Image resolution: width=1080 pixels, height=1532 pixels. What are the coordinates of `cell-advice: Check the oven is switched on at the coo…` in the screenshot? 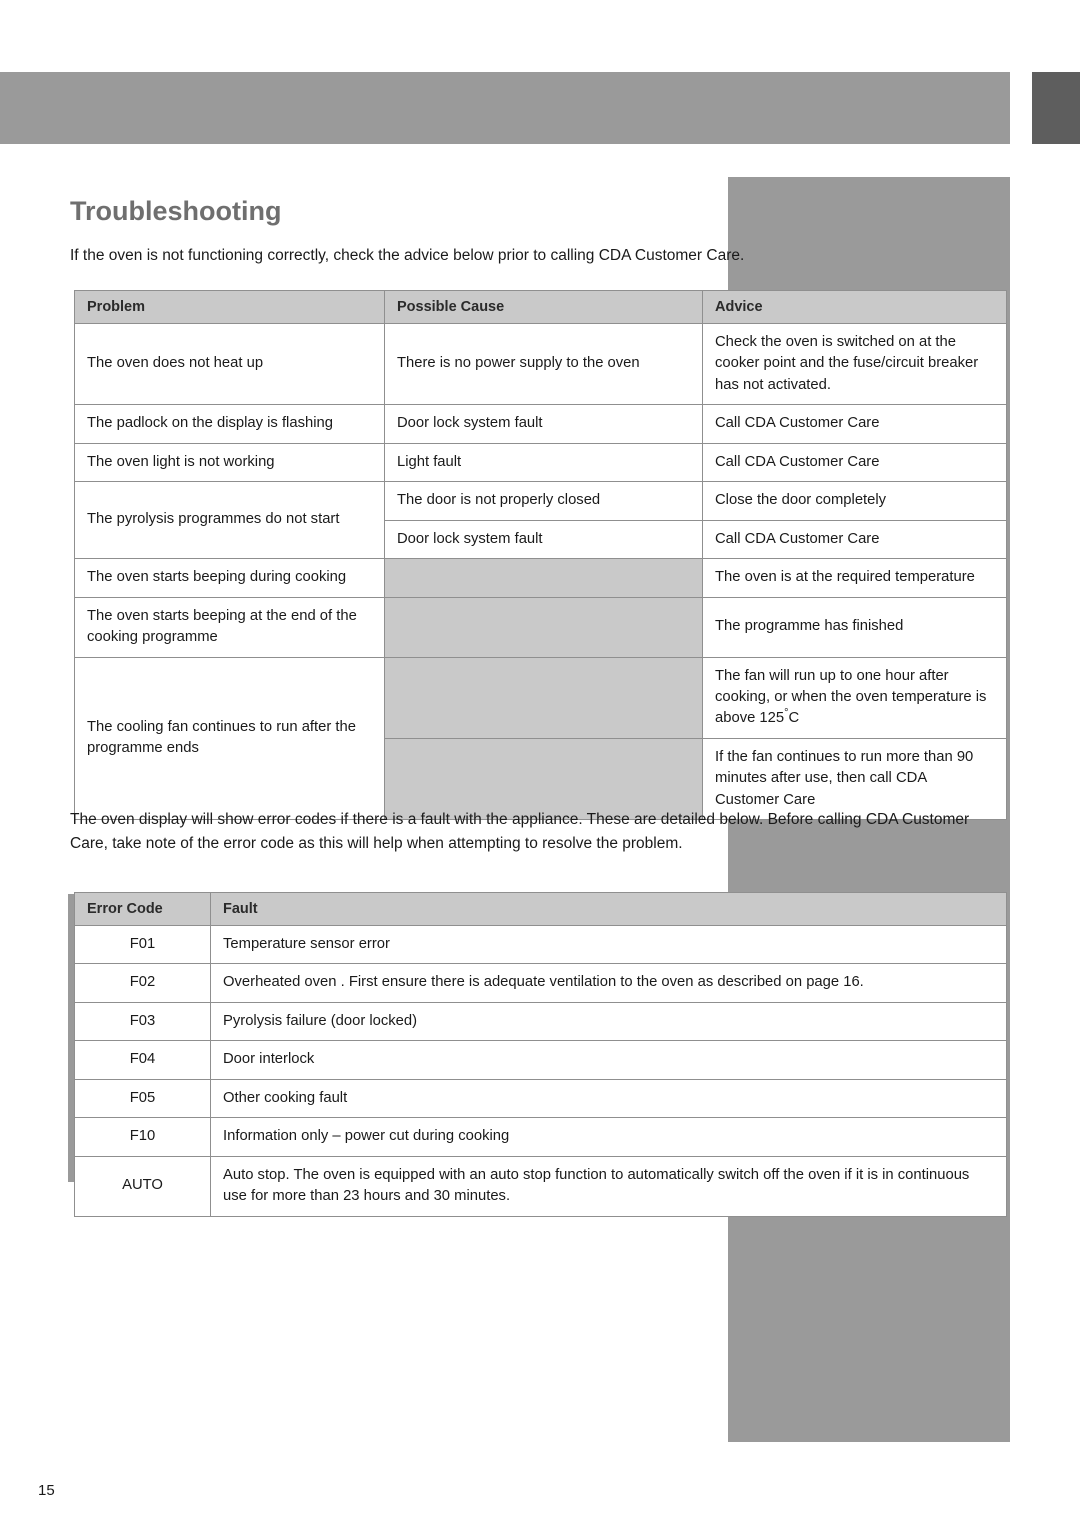 It's located at (854, 364).